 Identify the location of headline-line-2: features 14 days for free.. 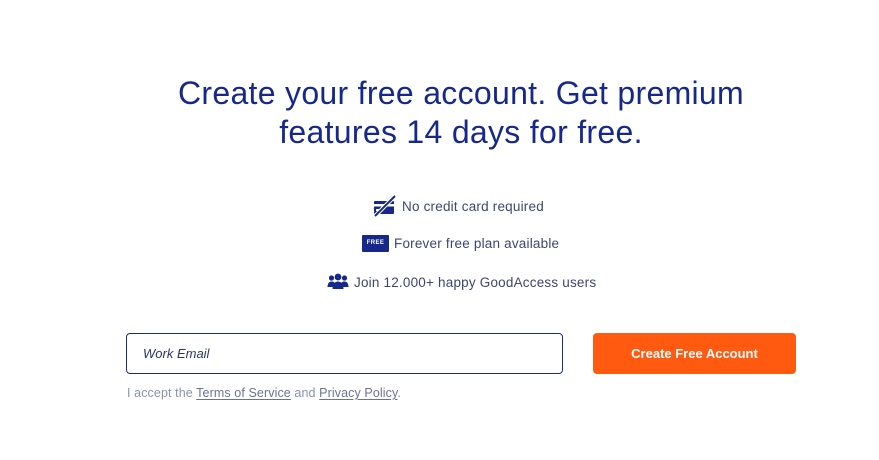
(461, 132).